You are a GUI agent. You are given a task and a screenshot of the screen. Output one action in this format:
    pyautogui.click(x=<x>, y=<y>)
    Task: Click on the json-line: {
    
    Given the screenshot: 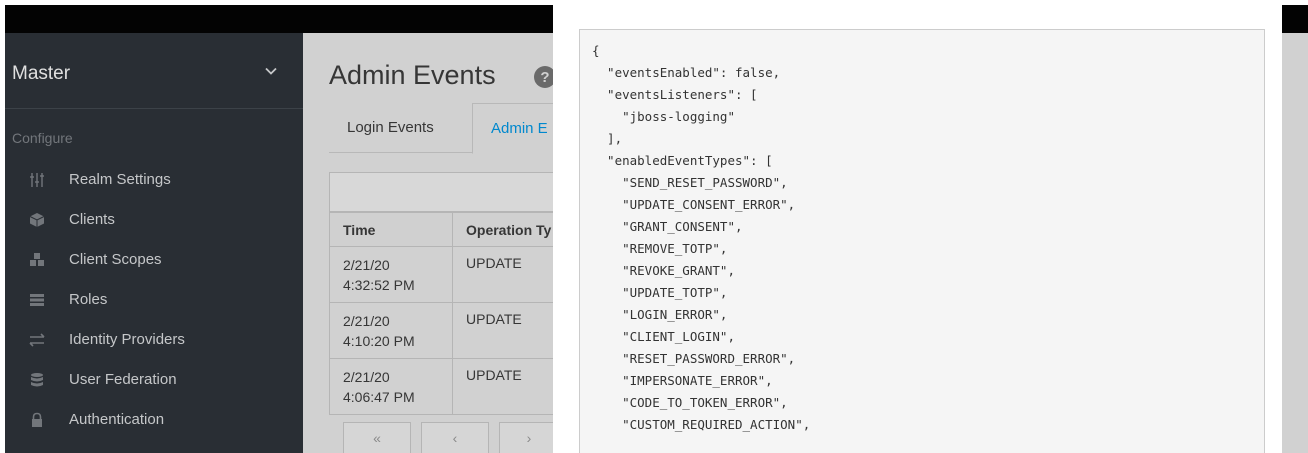 What is the action you would take?
    pyautogui.click(x=596, y=50)
    